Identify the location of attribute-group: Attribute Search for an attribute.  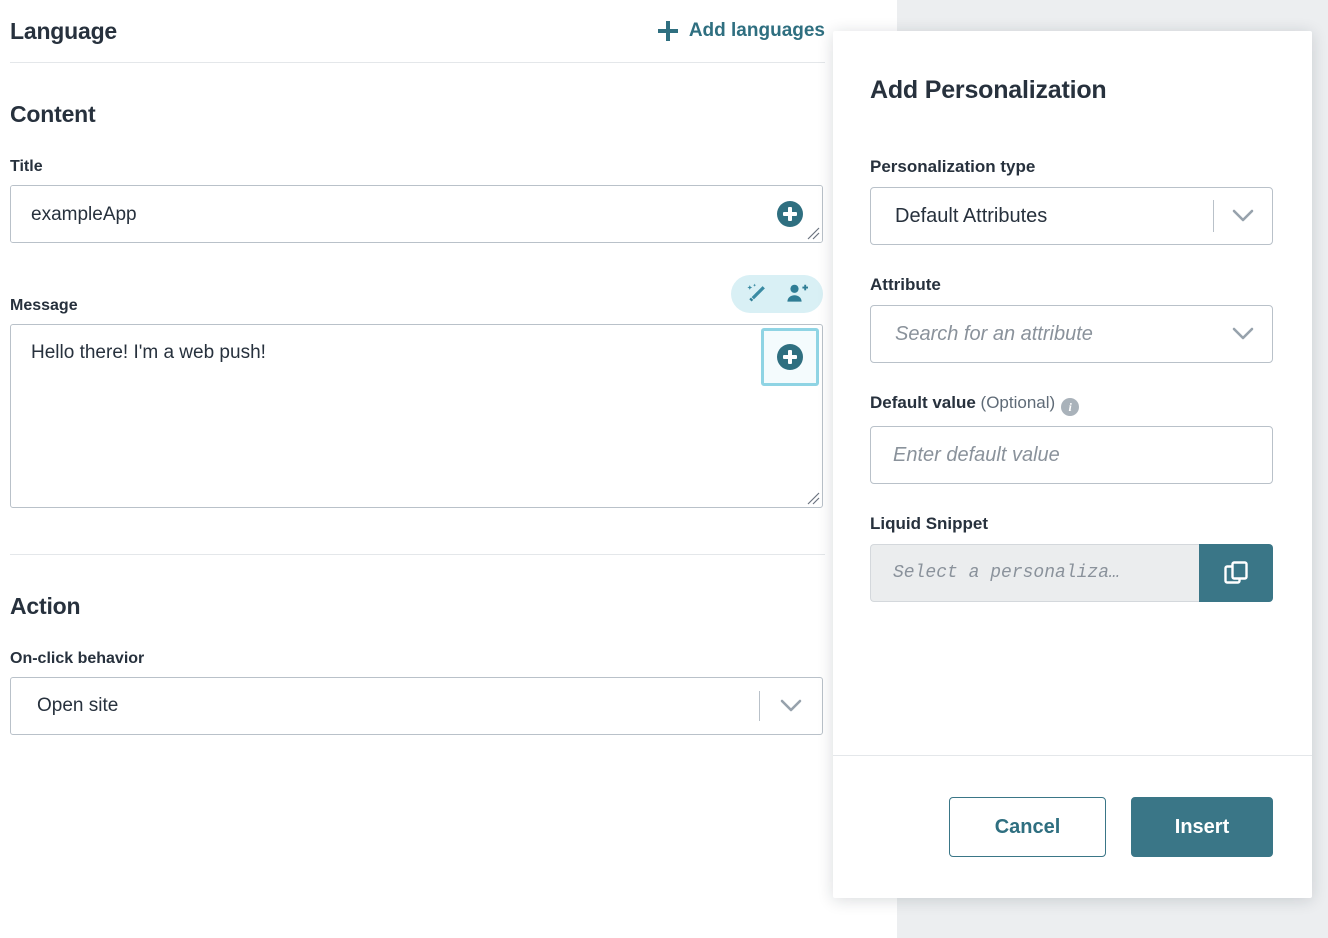
(1071, 319).